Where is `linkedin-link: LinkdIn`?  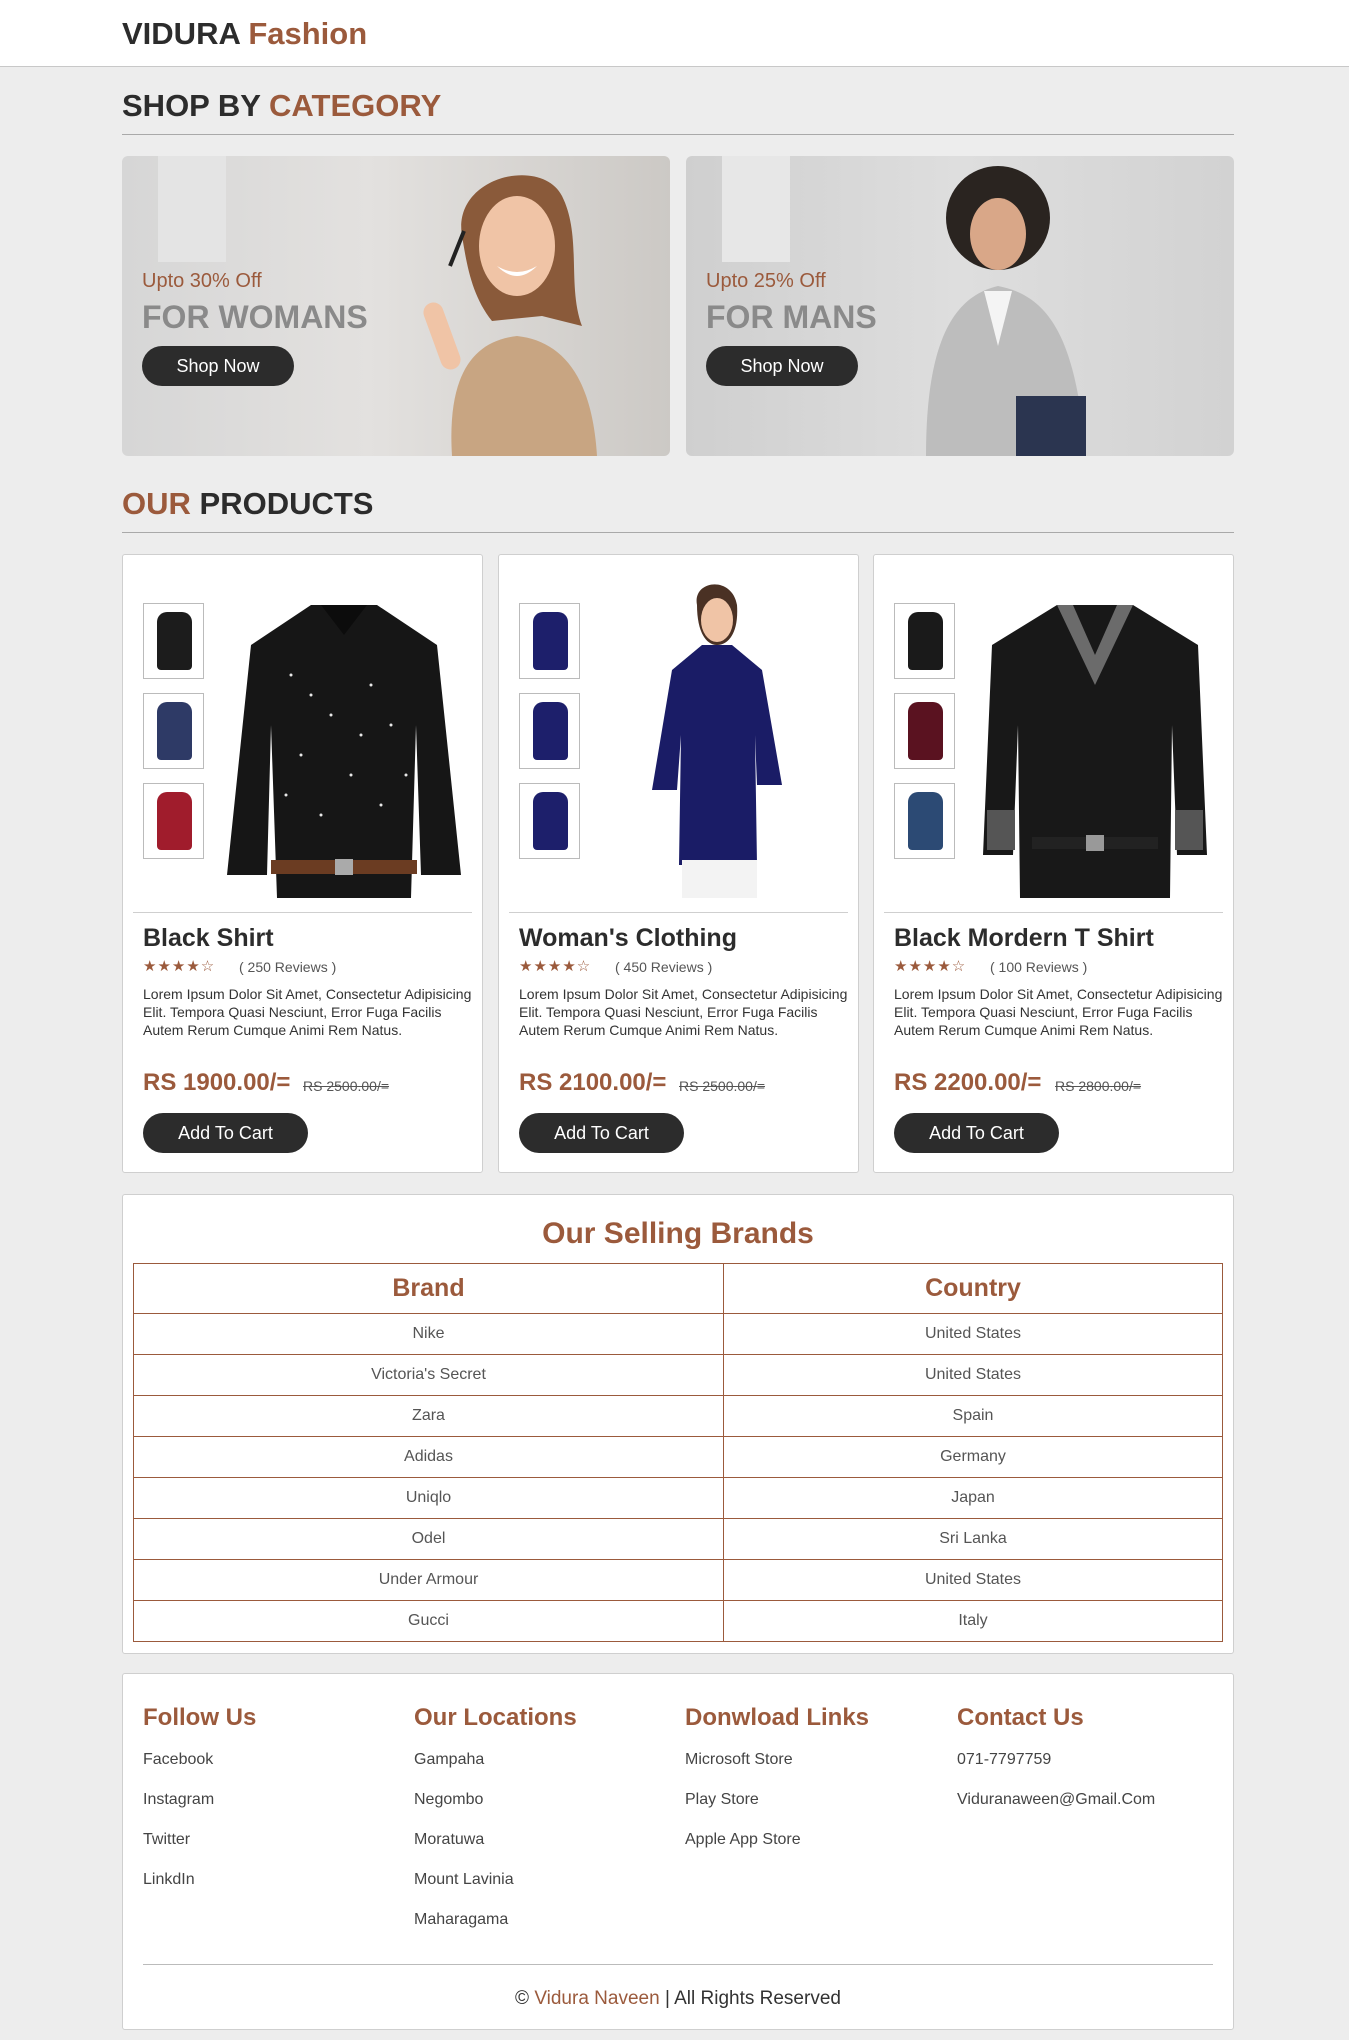 linkedin-link: LinkdIn is located at coordinates (199, 1888).